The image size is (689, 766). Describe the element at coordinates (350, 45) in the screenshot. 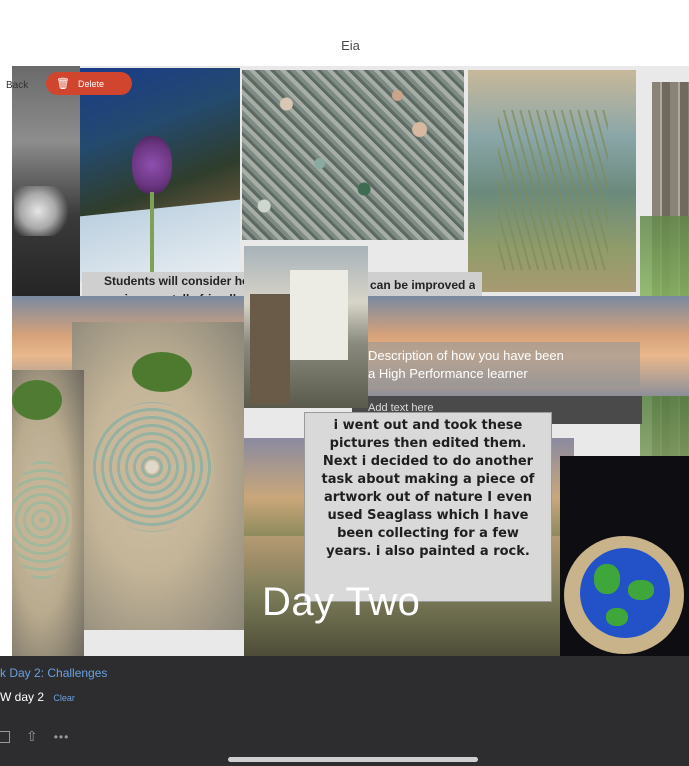

I see `window-title: Eia` at that location.